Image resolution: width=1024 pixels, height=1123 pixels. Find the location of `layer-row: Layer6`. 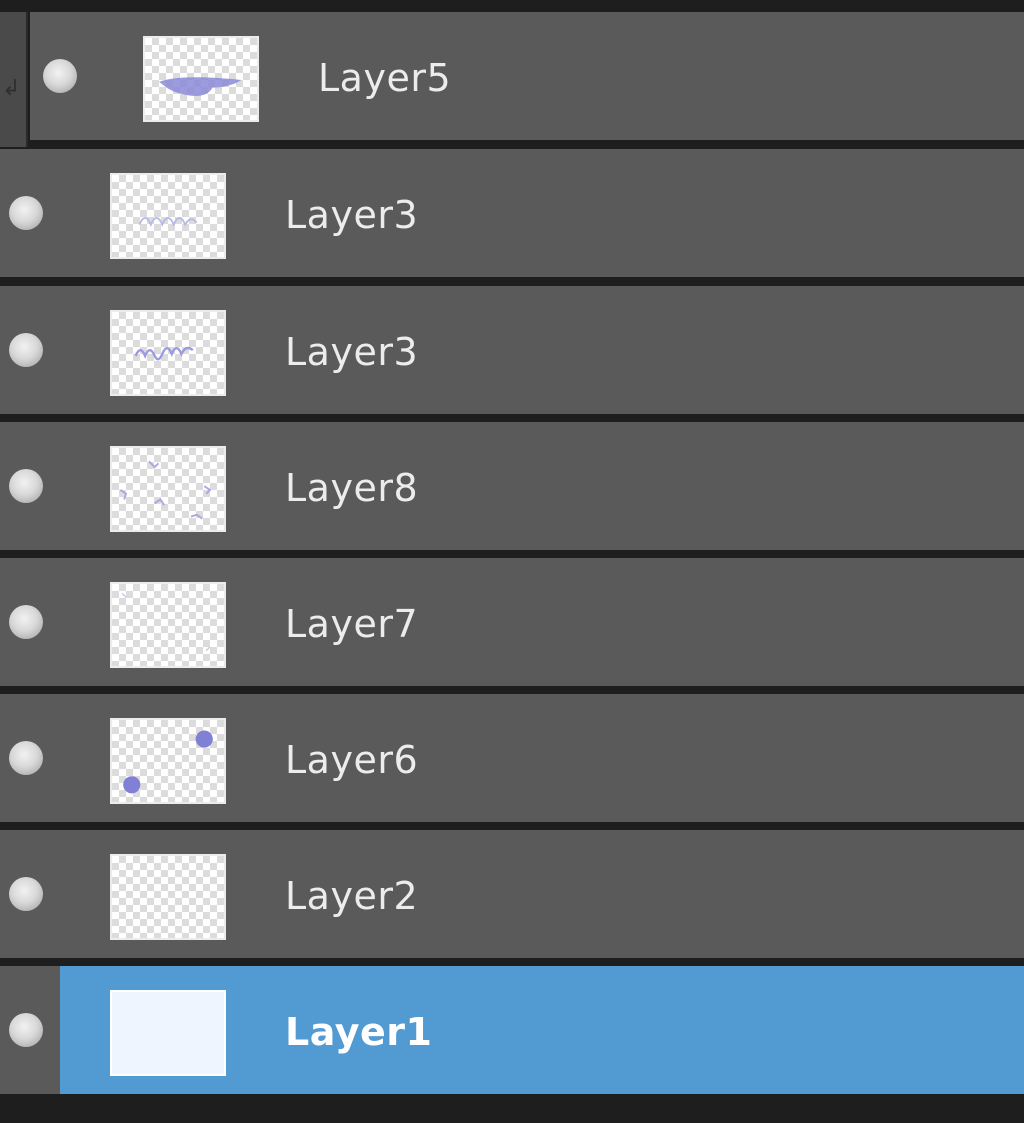

layer-row: Layer6 is located at coordinates (512, 758).